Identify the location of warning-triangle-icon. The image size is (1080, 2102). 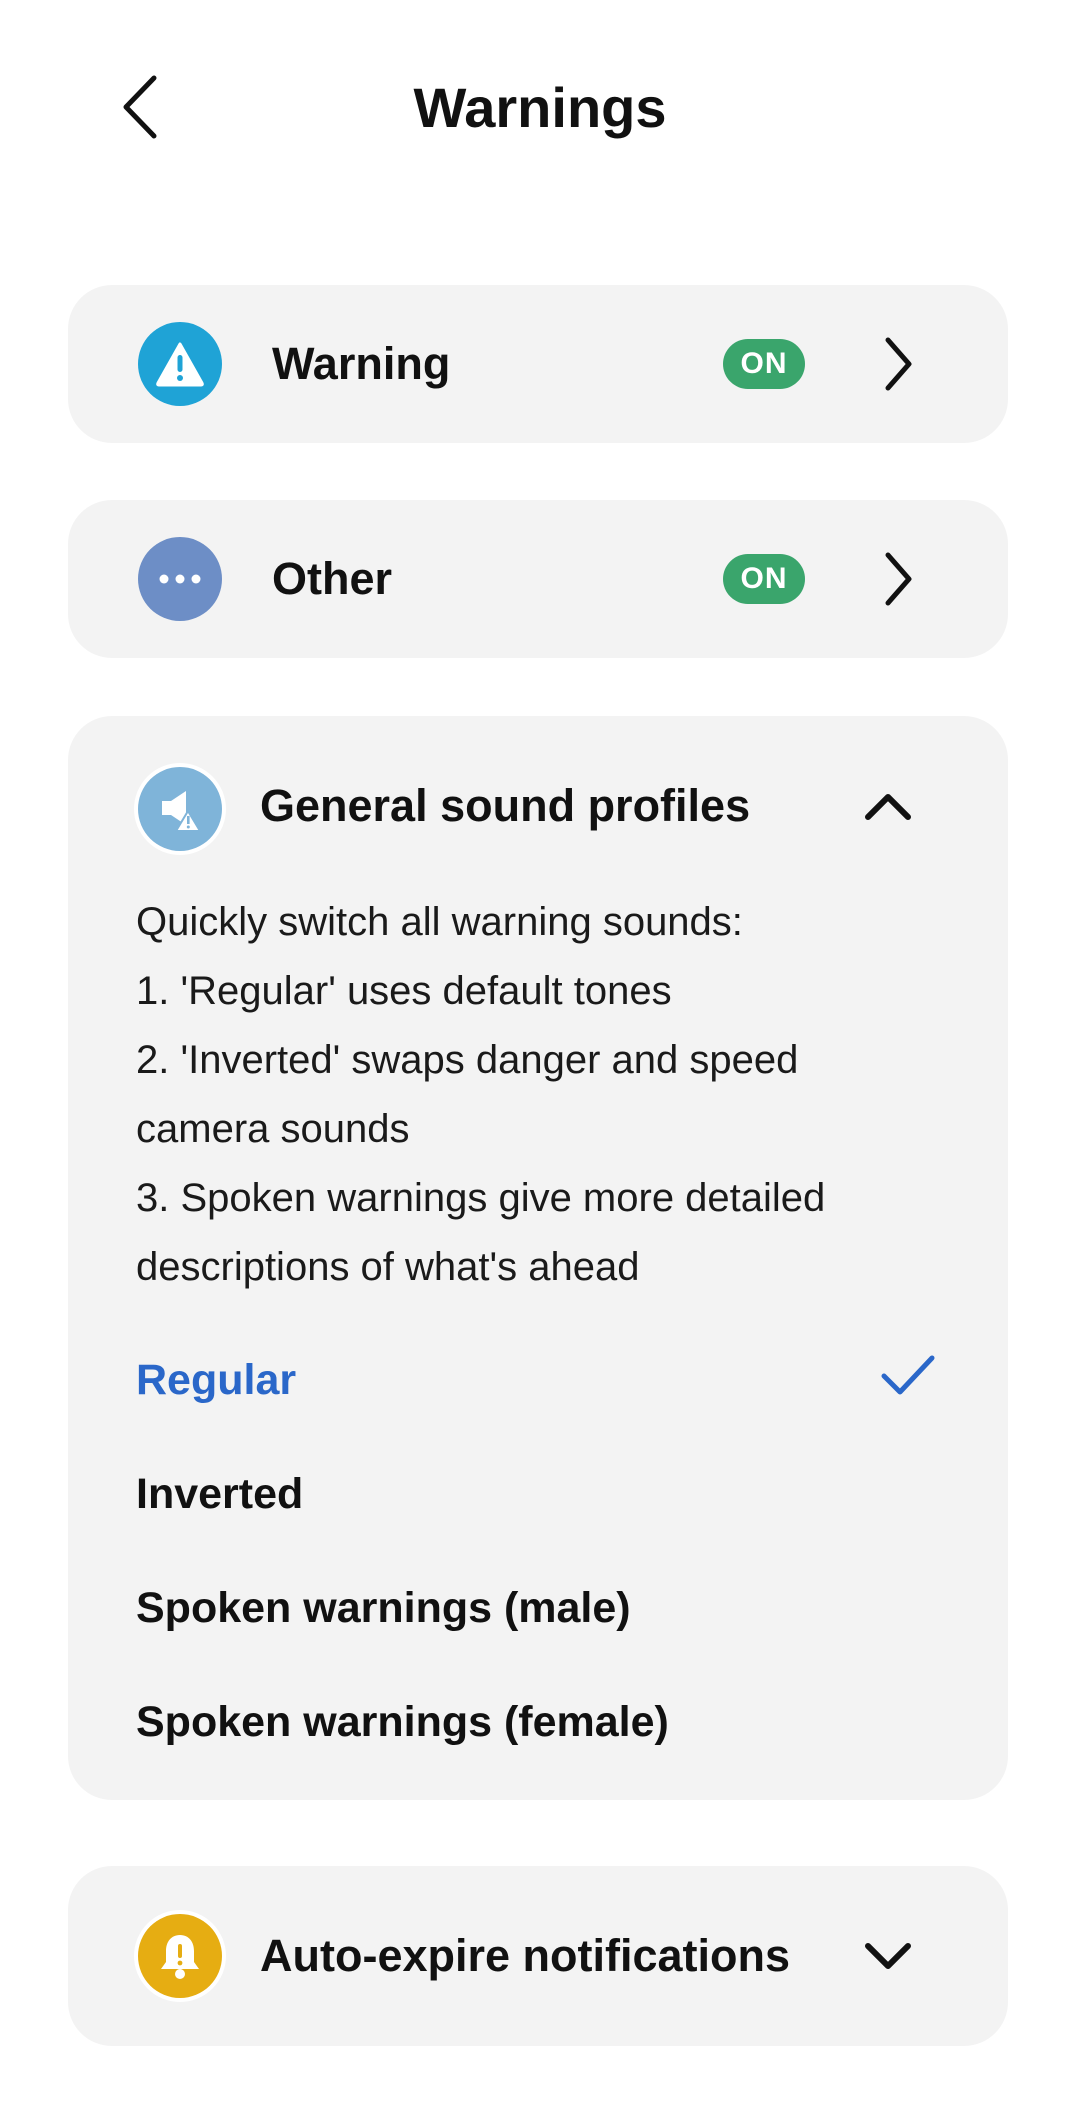
(180, 364).